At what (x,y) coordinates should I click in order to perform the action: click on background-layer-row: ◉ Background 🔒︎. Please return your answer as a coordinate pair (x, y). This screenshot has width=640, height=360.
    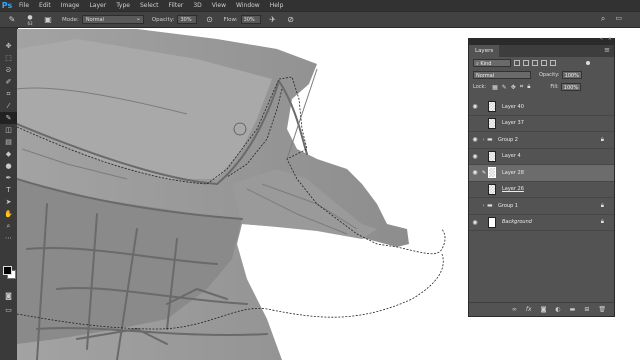
    Looking at the image, I should click on (541, 223).